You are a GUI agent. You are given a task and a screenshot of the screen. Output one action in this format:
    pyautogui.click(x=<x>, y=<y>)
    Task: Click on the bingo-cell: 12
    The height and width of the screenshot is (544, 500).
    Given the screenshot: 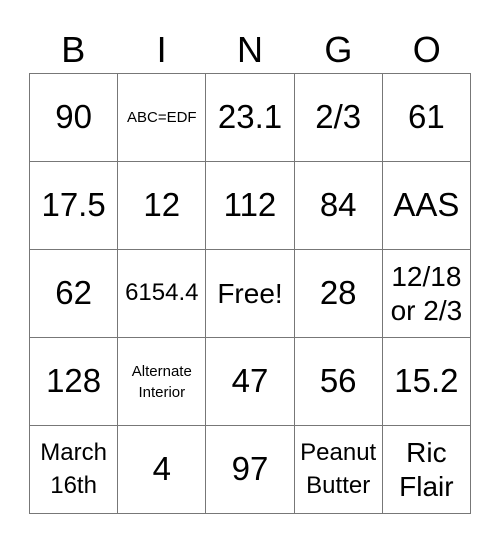 What is the action you would take?
    pyautogui.click(x=162, y=206)
    